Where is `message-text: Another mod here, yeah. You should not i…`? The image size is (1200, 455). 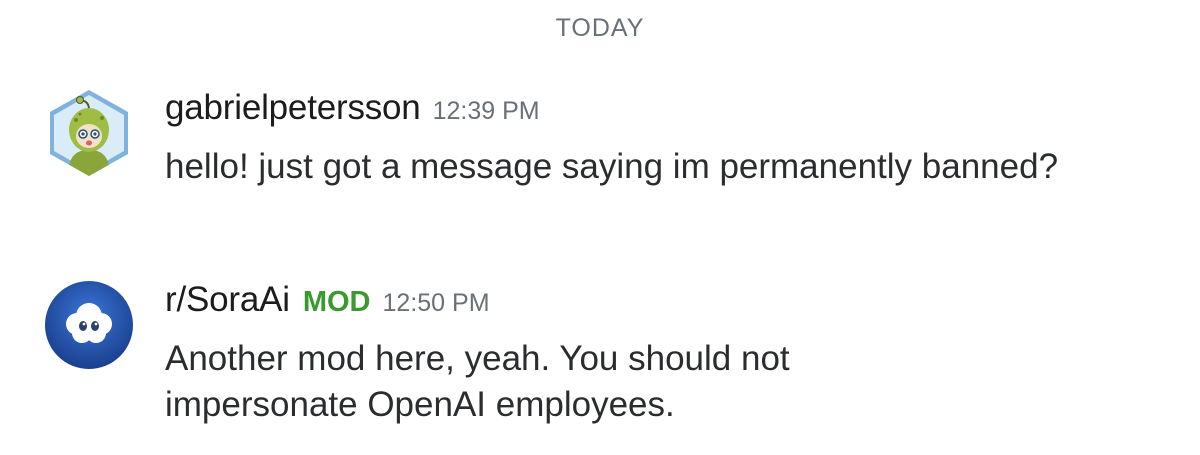
message-text: Another mod here, yeah. You should not i… is located at coordinates (477, 381).